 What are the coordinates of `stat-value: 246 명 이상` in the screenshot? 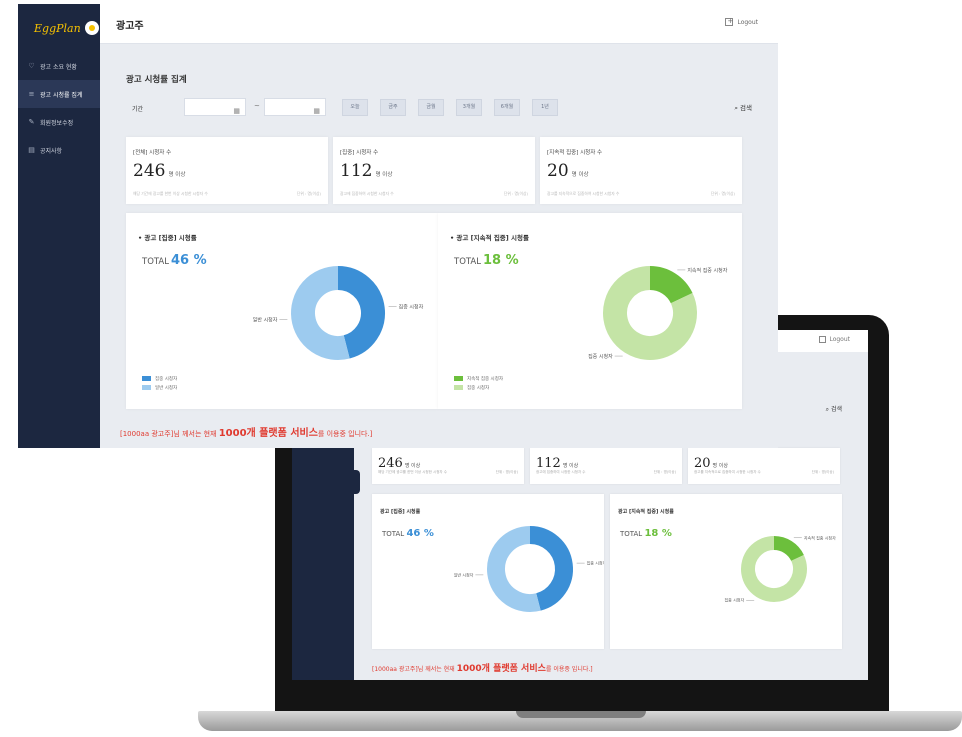 It's located at (159, 171).